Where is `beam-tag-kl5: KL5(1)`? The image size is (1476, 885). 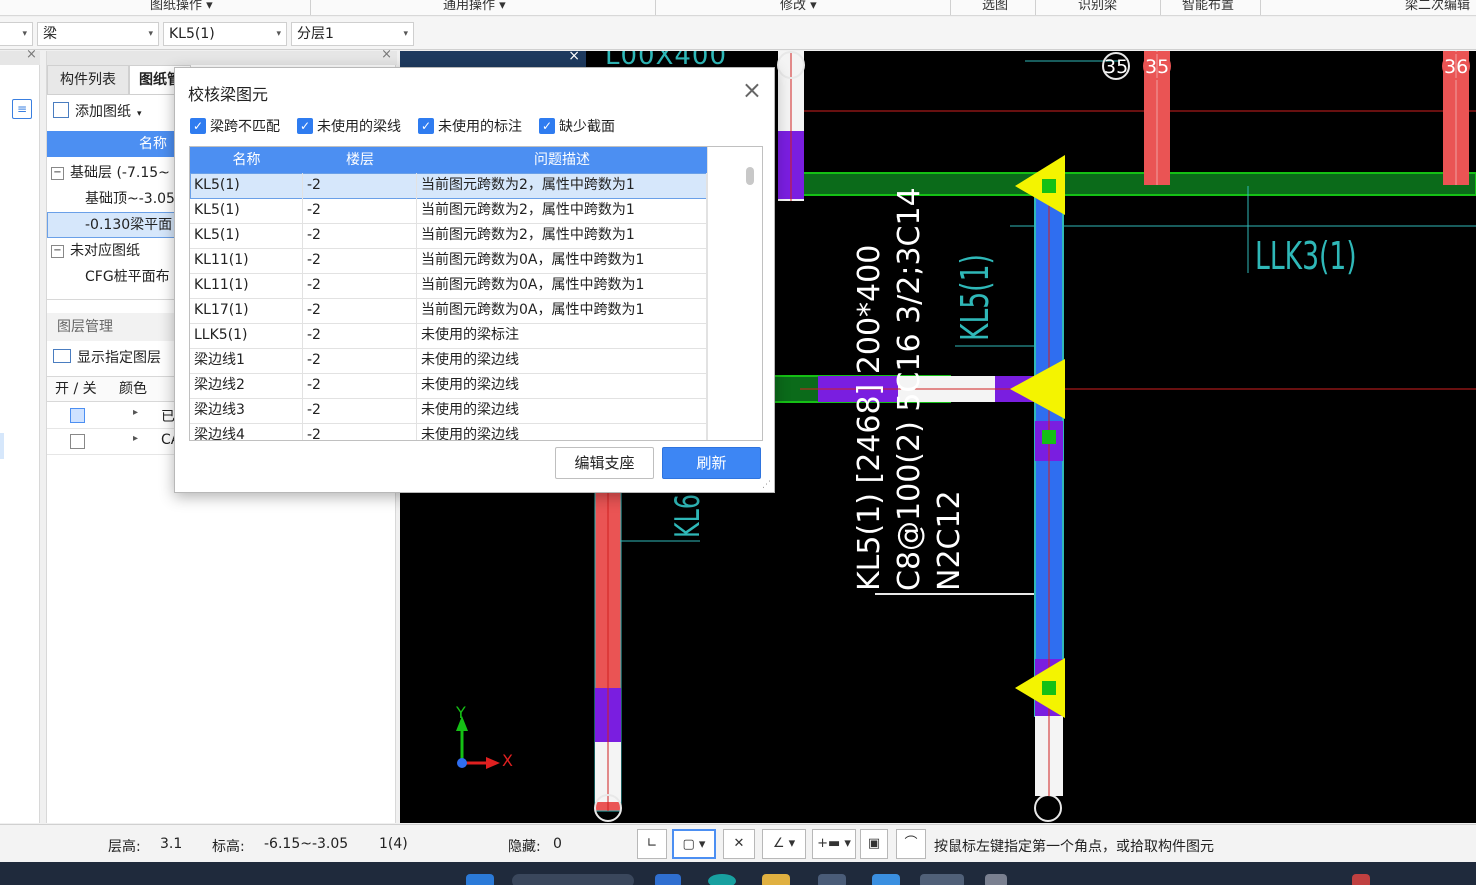 beam-tag-kl5: KL5(1) is located at coordinates (975, 297).